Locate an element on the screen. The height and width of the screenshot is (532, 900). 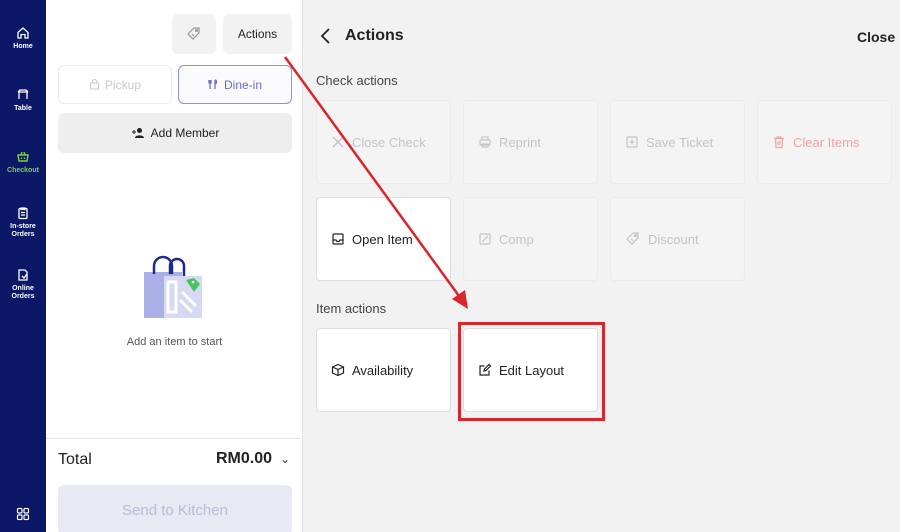
nav-item-instore-orders: In-store Orders is located at coordinates (23, 222).